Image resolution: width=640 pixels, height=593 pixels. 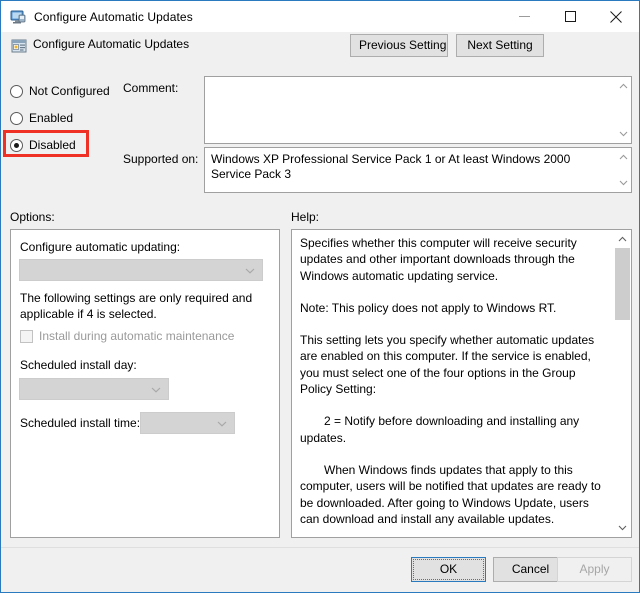 I want to click on group-policy-setting-icon, so click(x=19, y=46).